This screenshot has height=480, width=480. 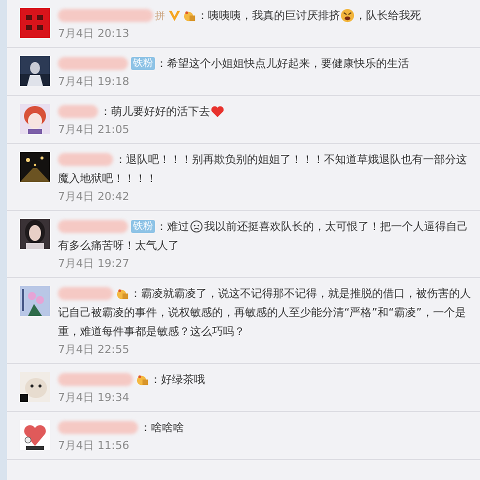 What do you see at coordinates (94, 264) in the screenshot?
I see `comment-date: 7月4日 19:27` at bounding box center [94, 264].